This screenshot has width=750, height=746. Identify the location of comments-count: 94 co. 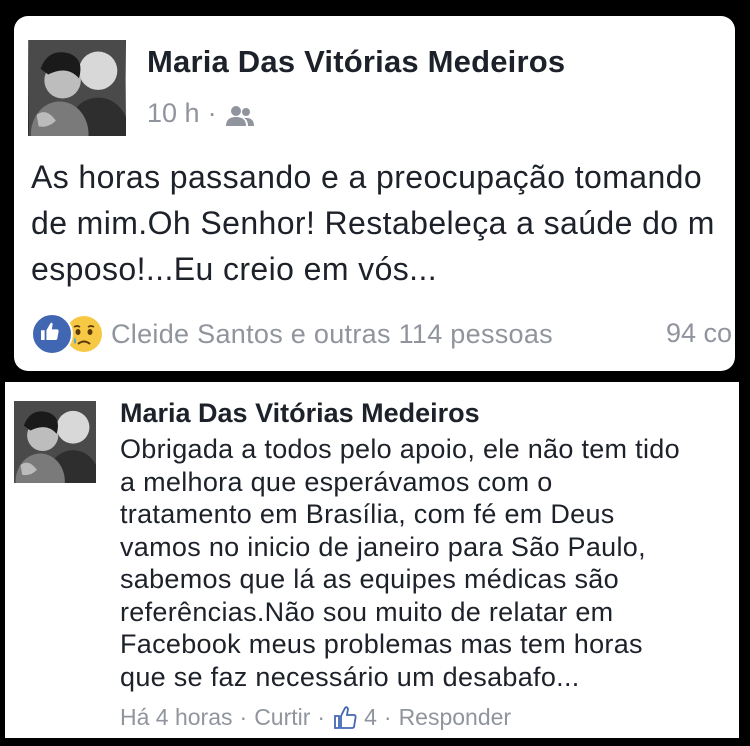
(699, 333).